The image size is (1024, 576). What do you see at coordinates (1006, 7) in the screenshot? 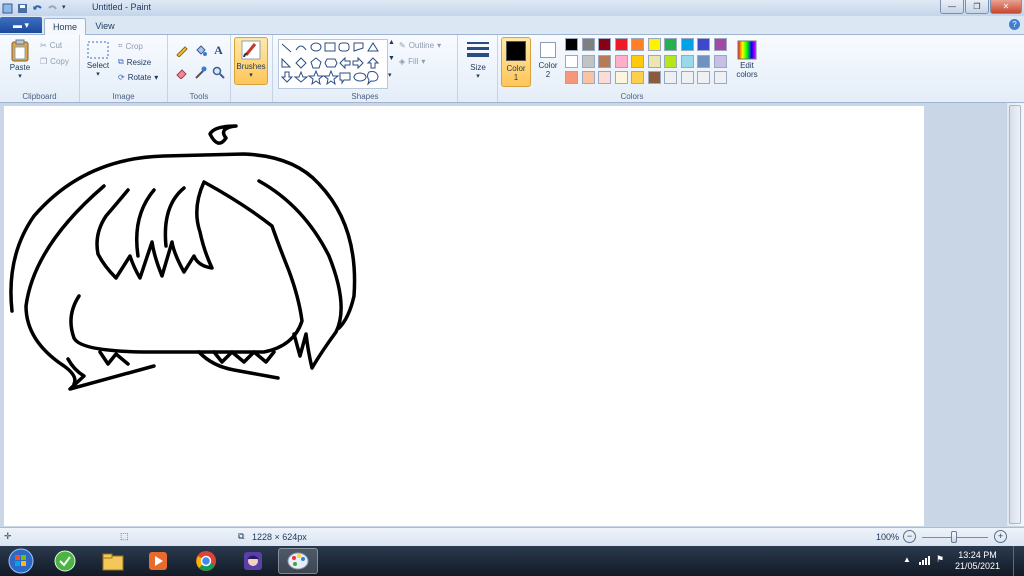
I see `close-button: ✕` at bounding box center [1006, 7].